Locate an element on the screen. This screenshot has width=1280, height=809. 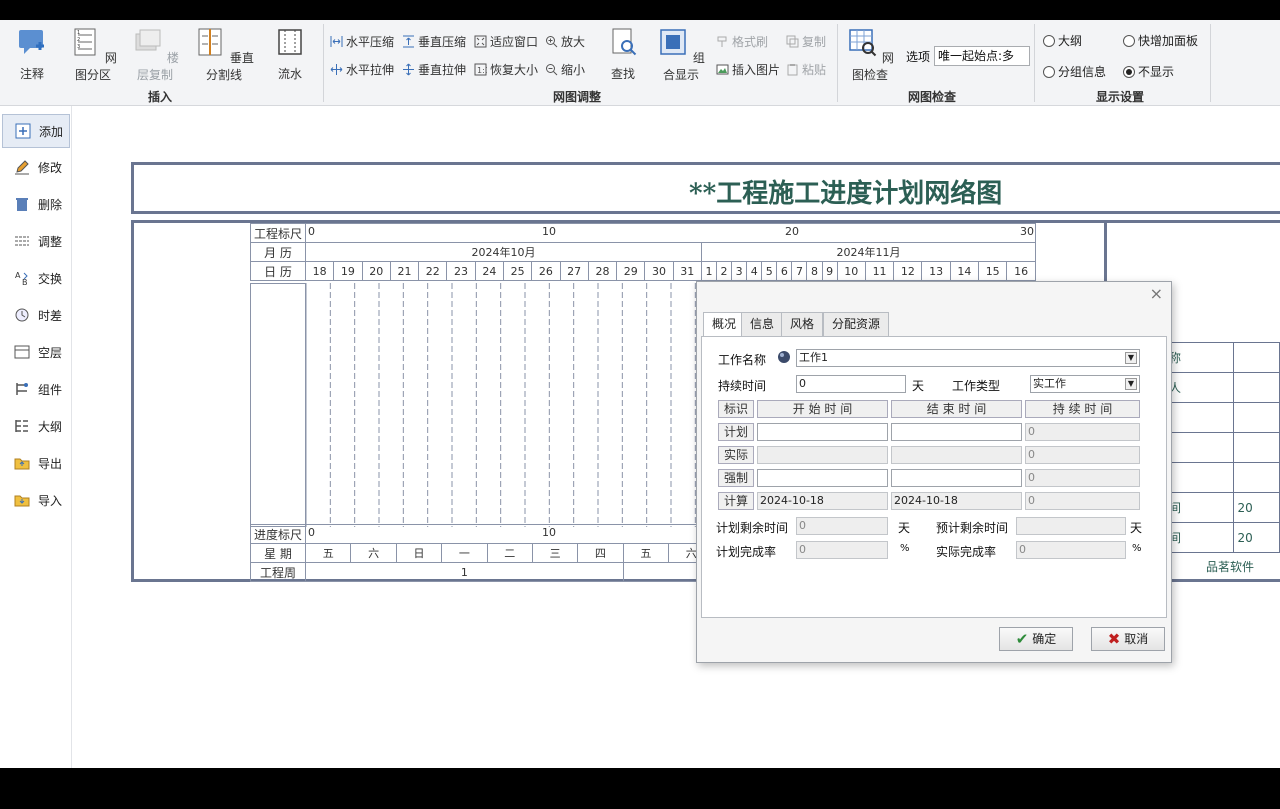
copy-button: 复制 is located at coordinates (806, 42).